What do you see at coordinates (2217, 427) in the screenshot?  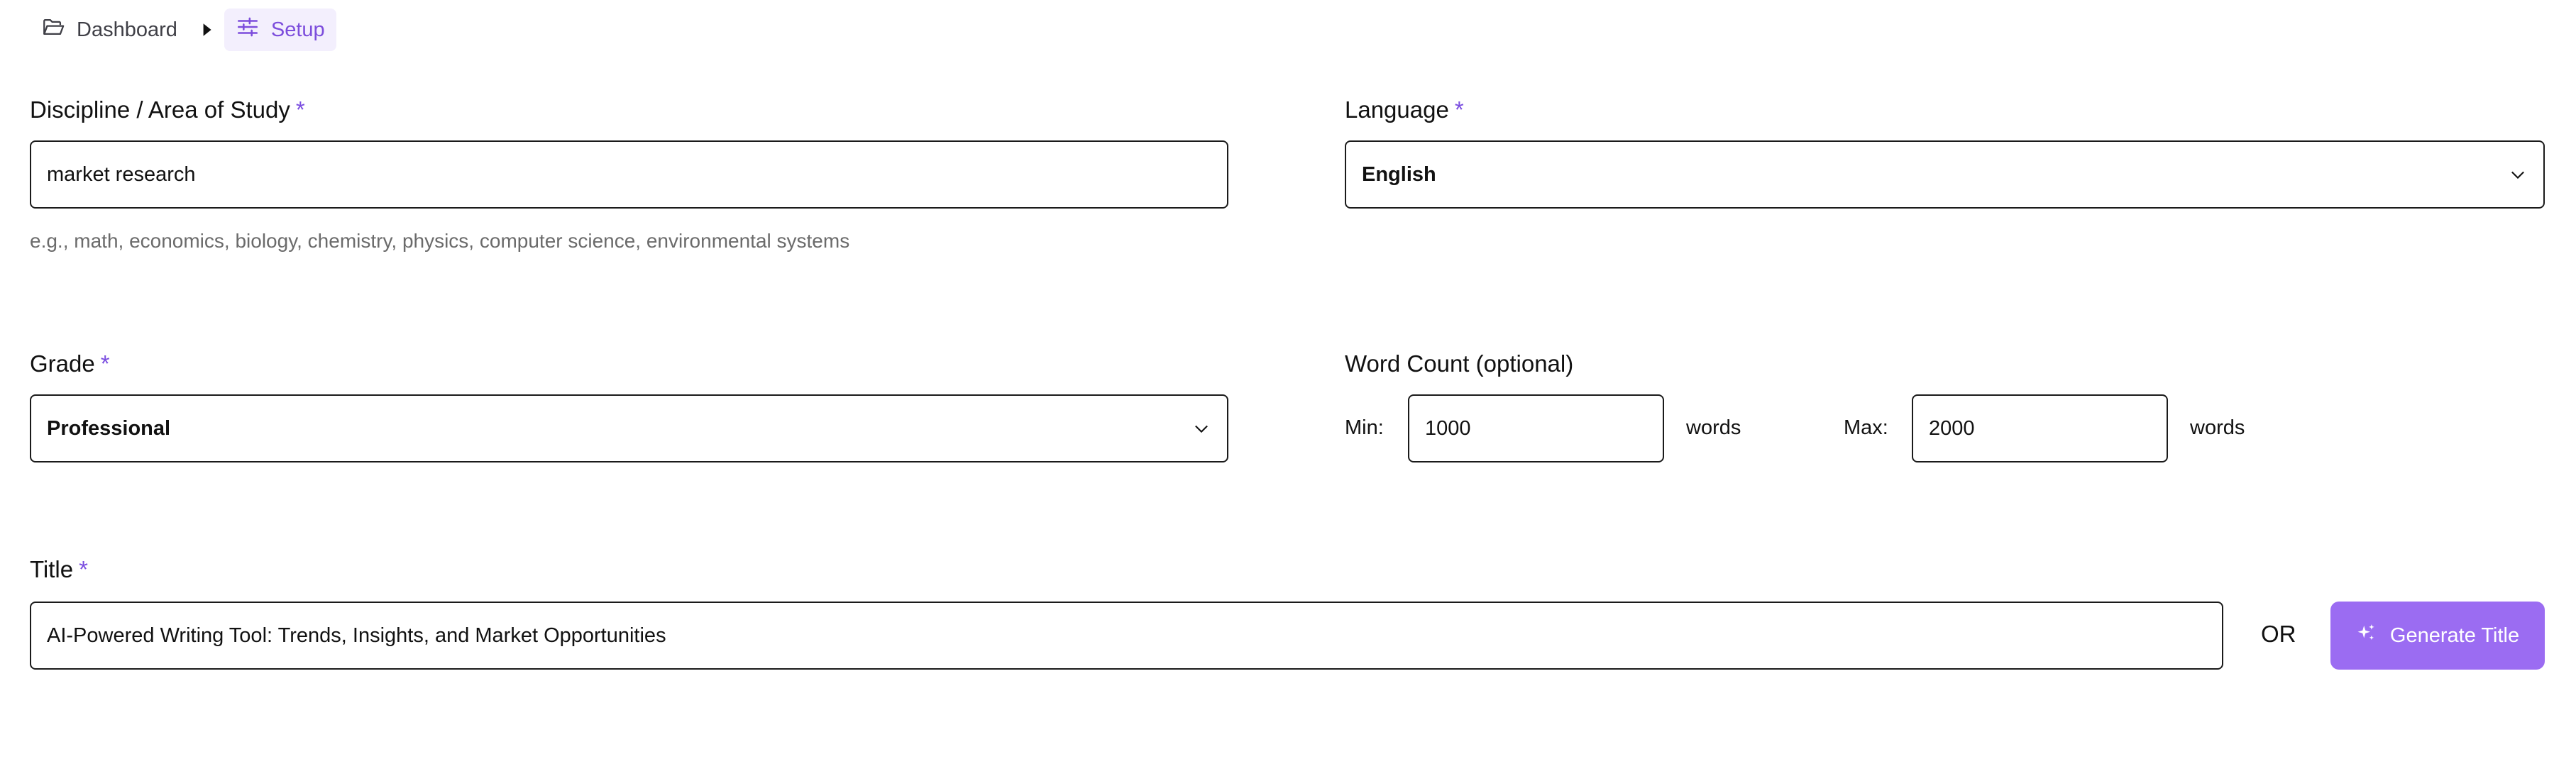 I see `max-words-unit: words` at bounding box center [2217, 427].